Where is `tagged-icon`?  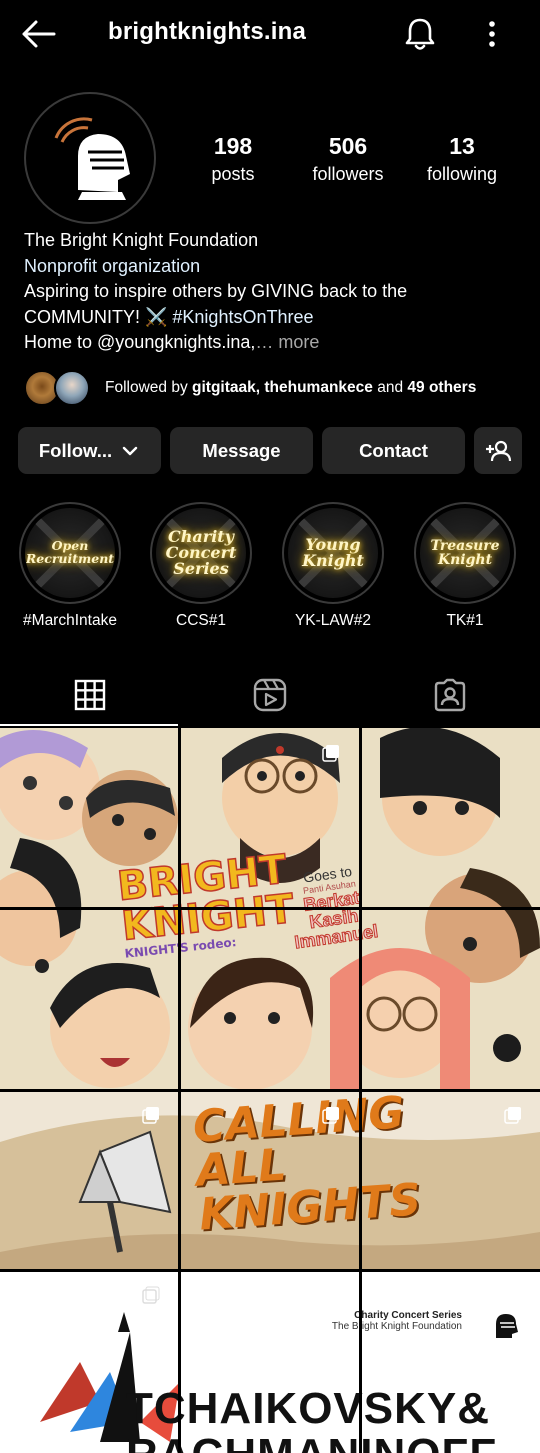
tagged-icon is located at coordinates (450, 695).